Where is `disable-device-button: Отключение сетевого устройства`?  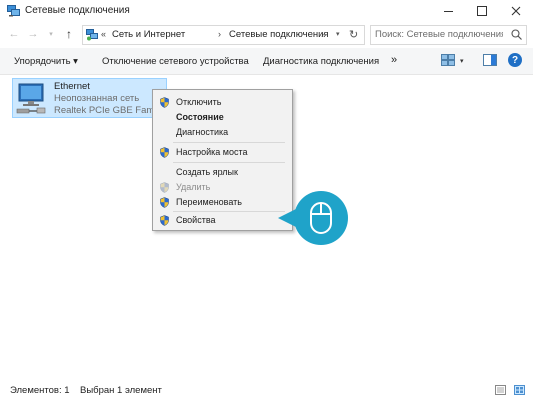 disable-device-button: Отключение сетевого устройства is located at coordinates (175, 61).